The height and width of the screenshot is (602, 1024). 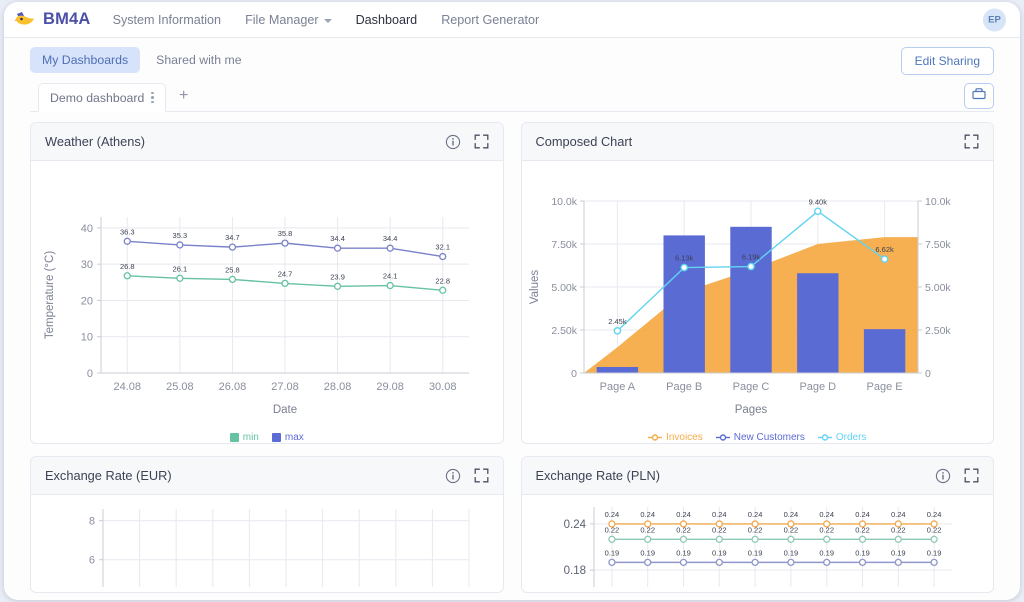 What do you see at coordinates (564, 288) in the screenshot?
I see `y-tick-label-left: 5.00k` at bounding box center [564, 288].